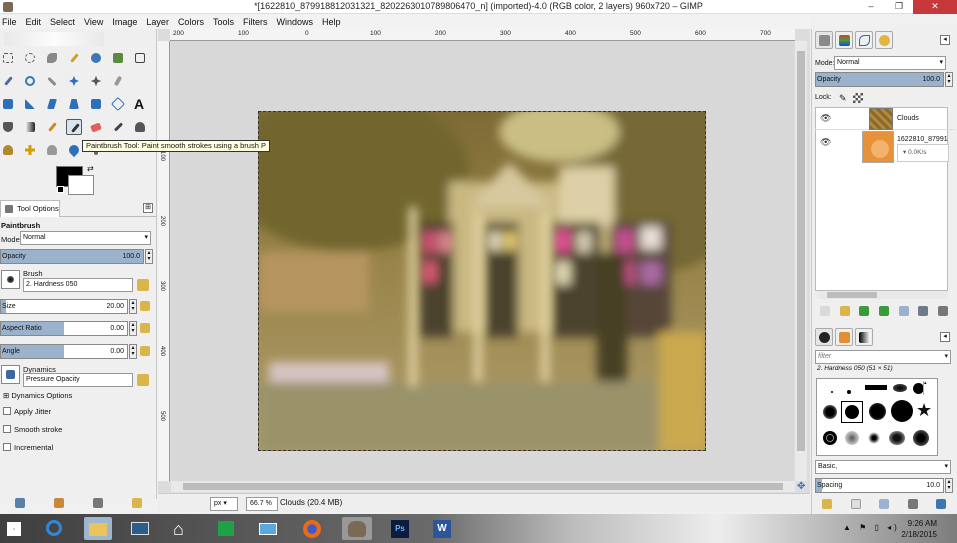 Image resolution: width=957 pixels, height=543 pixels. What do you see at coordinates (935, 7) in the screenshot?
I see `close-button: ✕` at bounding box center [935, 7].